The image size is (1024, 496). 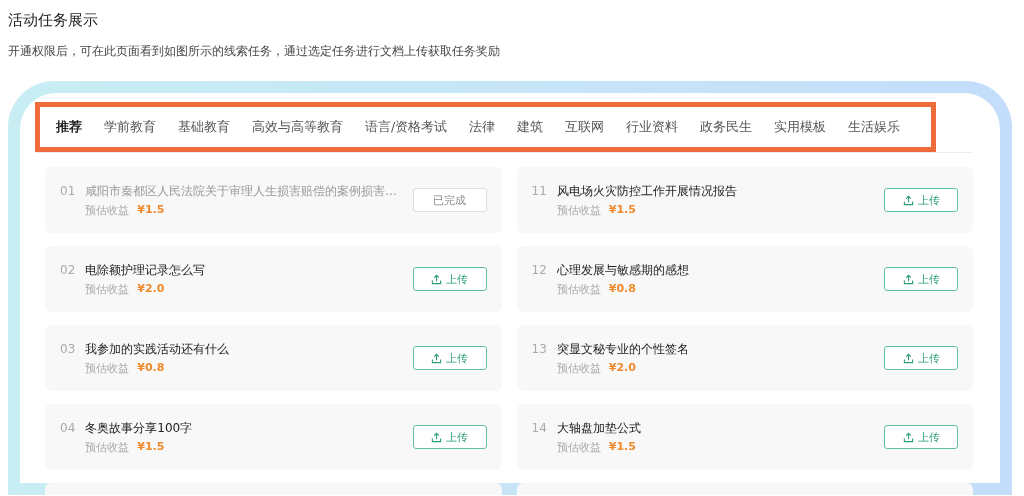 I want to click on task-title: 心理发展与敏感期的感想, so click(x=622, y=270).